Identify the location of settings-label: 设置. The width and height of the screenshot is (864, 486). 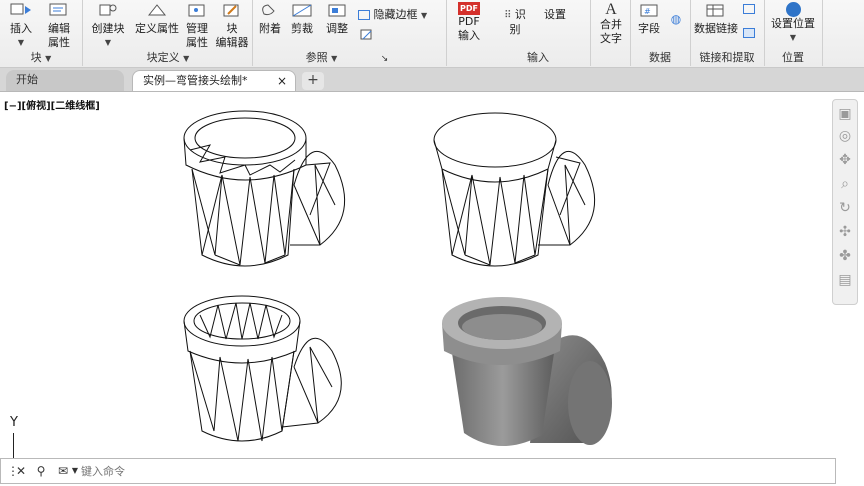
(555, 14).